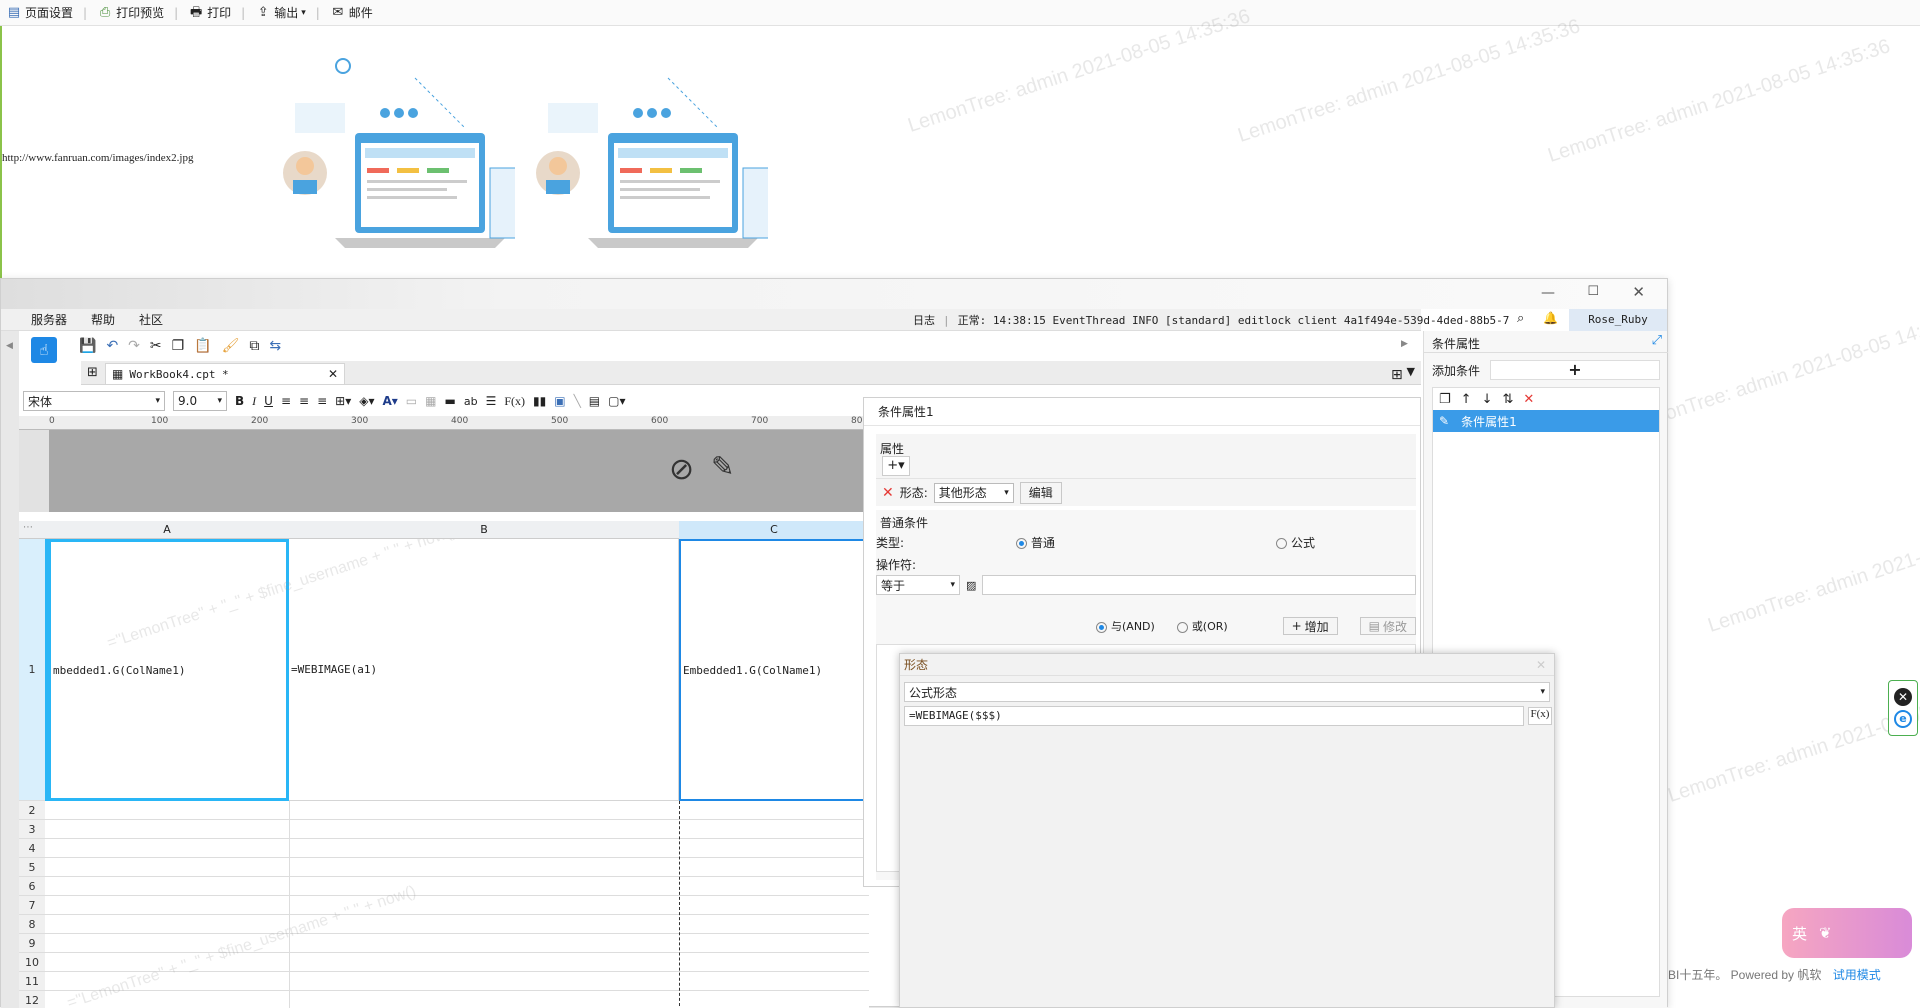 This screenshot has width=1920, height=1008. I want to click on add-attr-button: +▾, so click(896, 466).